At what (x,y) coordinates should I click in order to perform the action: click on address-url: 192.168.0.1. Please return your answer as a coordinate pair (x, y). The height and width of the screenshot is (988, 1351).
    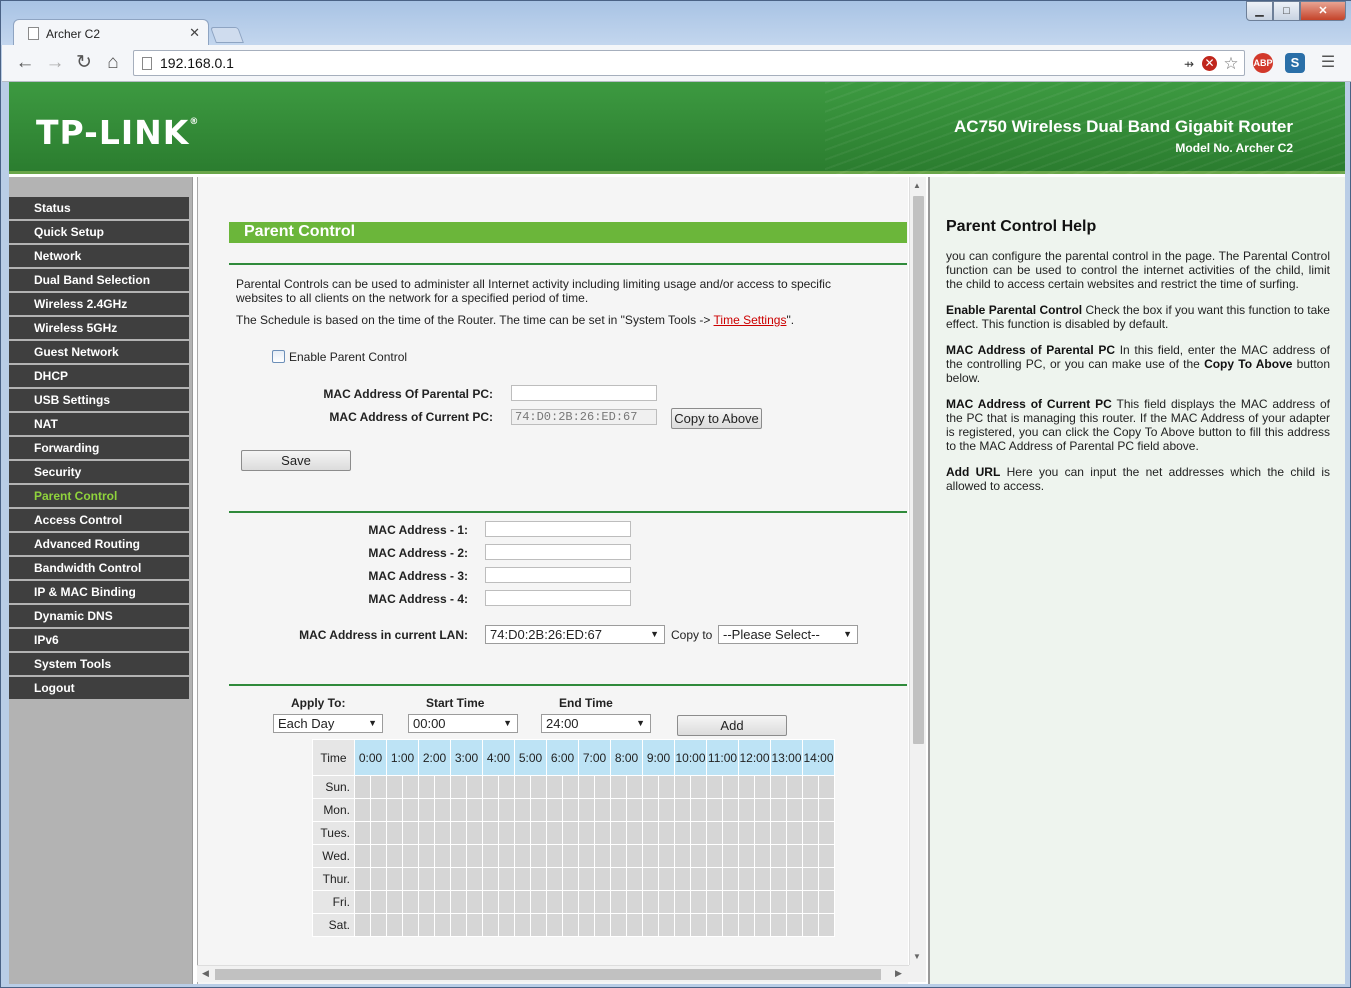
    Looking at the image, I should click on (197, 63).